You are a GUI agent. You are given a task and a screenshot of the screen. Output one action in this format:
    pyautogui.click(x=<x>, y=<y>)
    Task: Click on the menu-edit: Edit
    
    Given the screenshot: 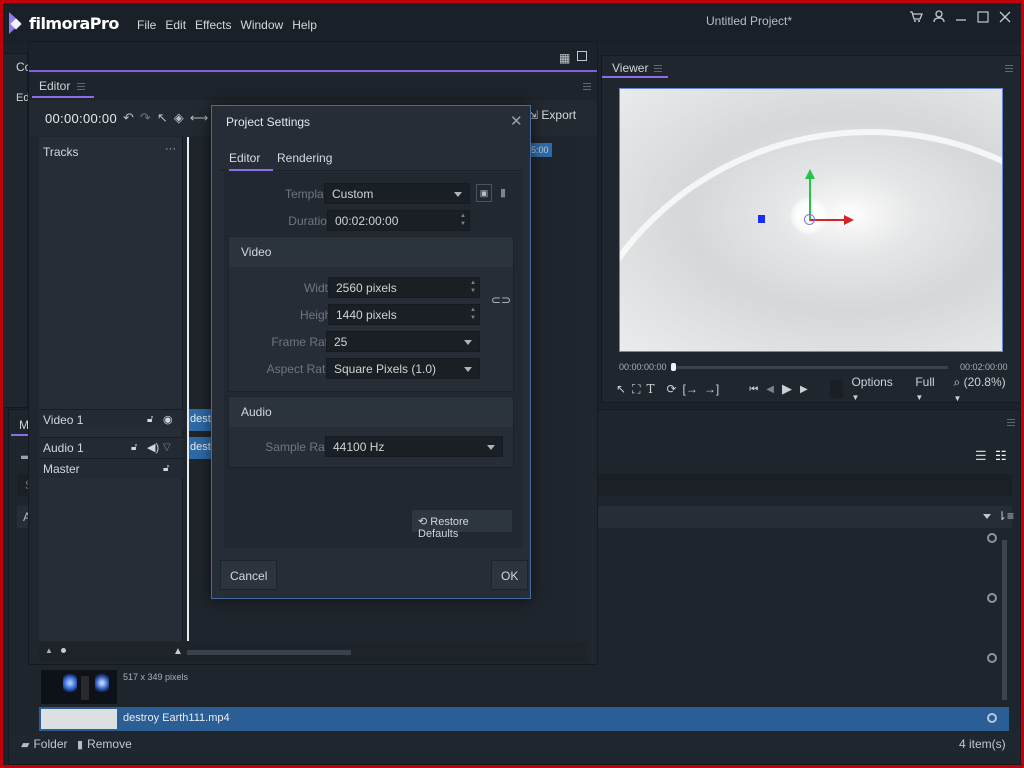 What is the action you would take?
    pyautogui.click(x=175, y=25)
    